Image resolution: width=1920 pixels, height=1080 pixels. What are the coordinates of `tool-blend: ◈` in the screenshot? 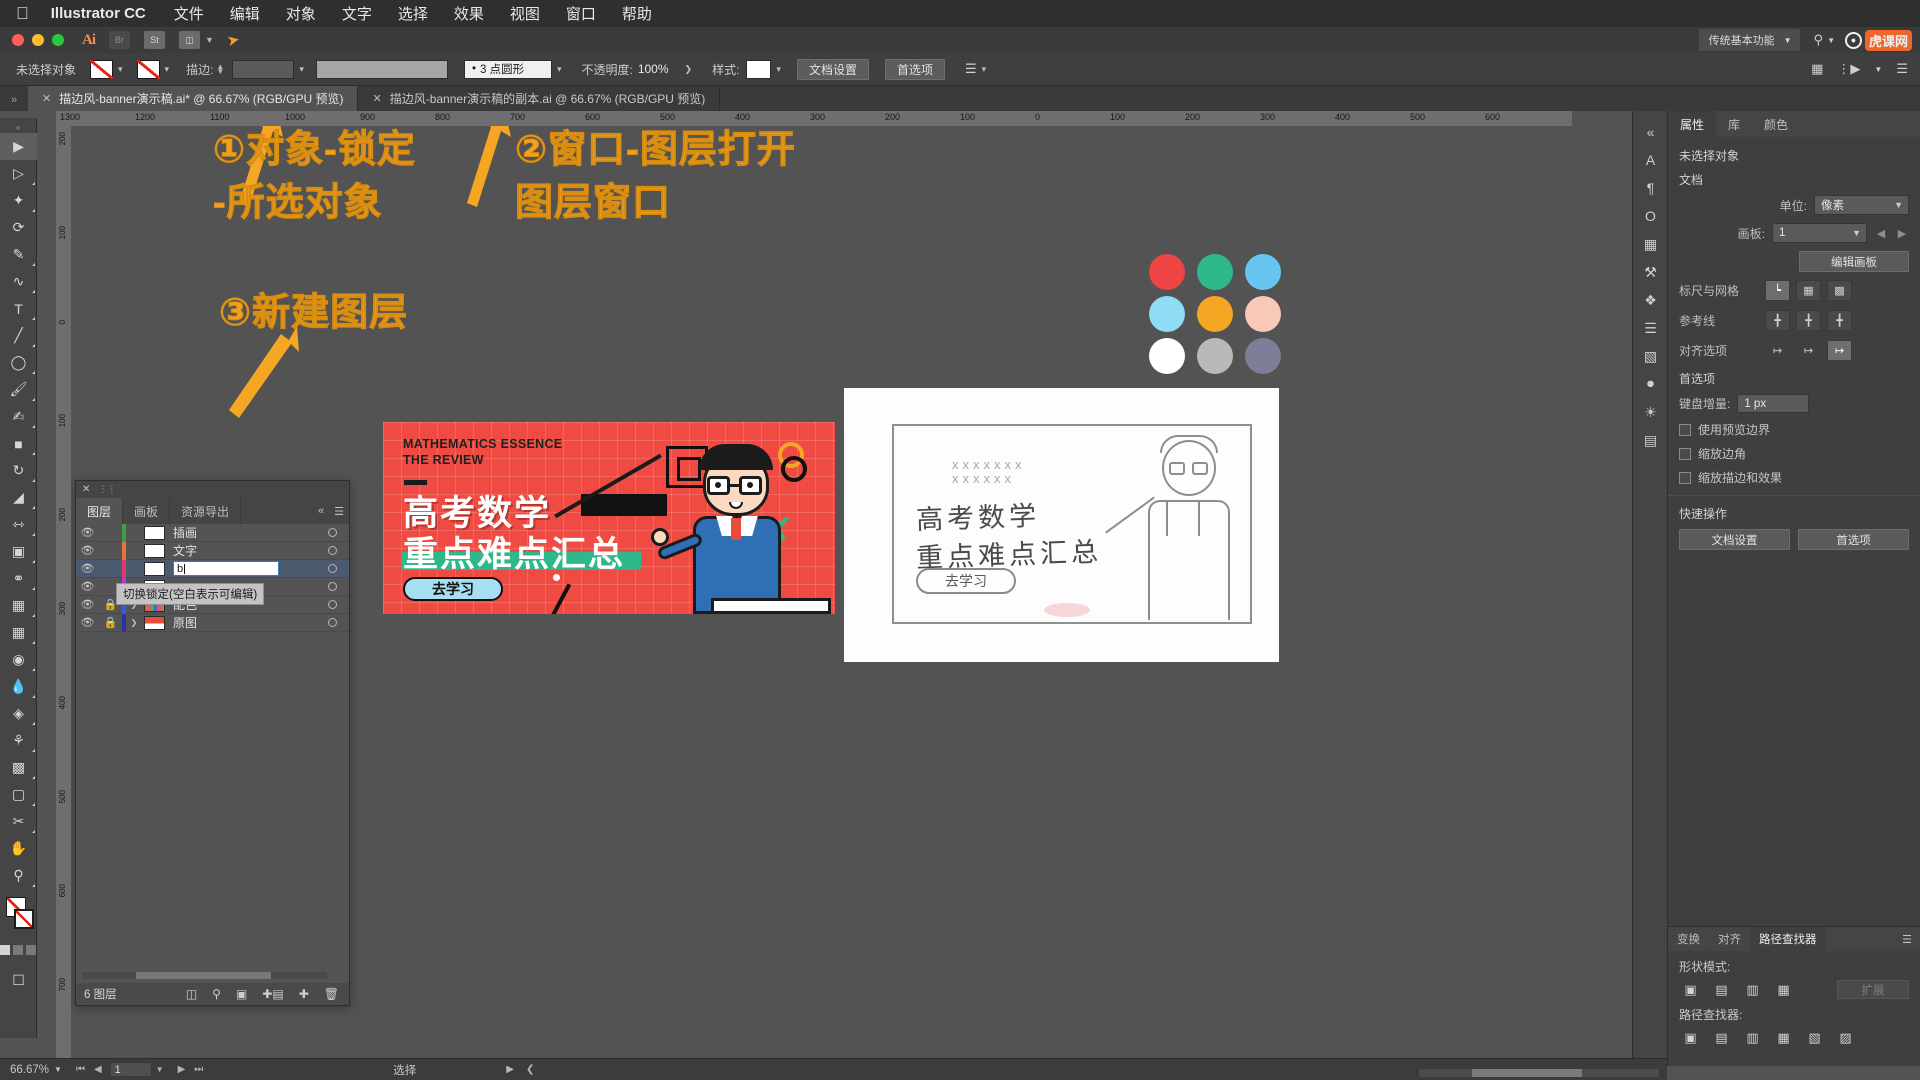 It's located at (18, 713).